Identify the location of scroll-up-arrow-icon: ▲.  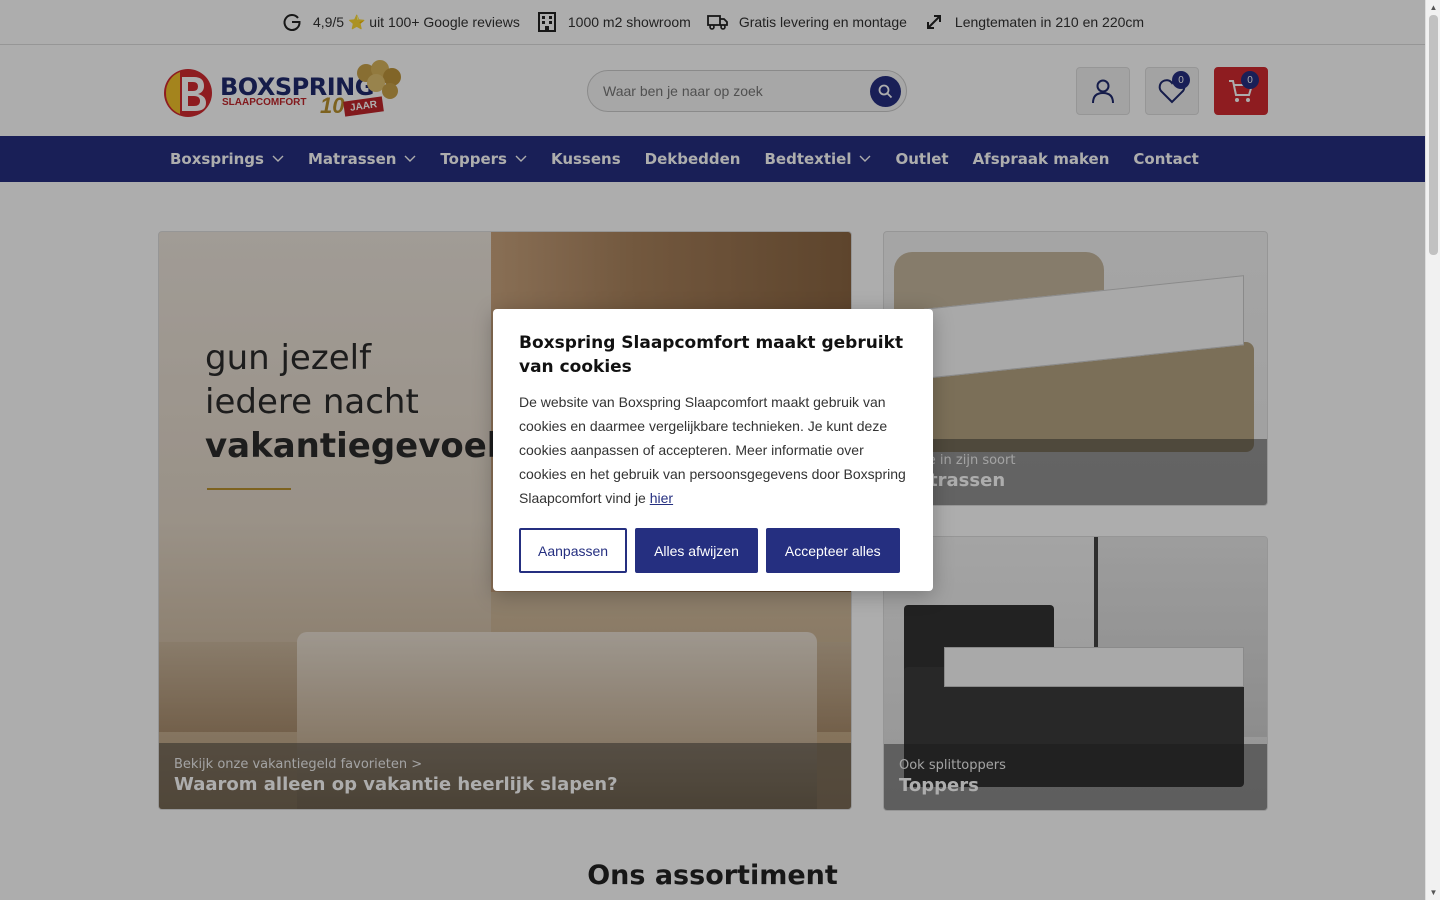
(1433, 7).